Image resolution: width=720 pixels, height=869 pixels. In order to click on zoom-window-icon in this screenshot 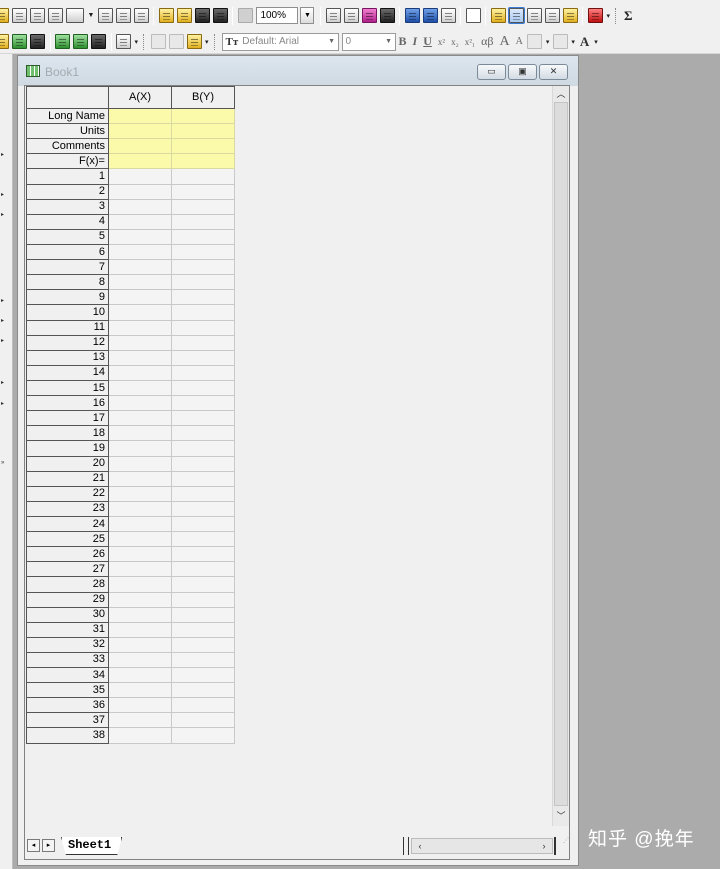, I will do `click(516, 15)`.